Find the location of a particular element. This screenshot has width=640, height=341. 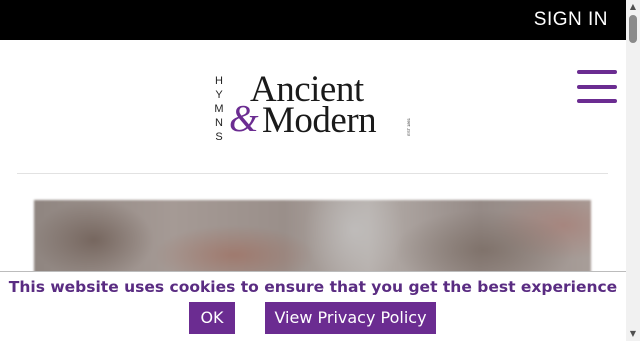

logo-hymns-letter: N is located at coordinates (219, 123).